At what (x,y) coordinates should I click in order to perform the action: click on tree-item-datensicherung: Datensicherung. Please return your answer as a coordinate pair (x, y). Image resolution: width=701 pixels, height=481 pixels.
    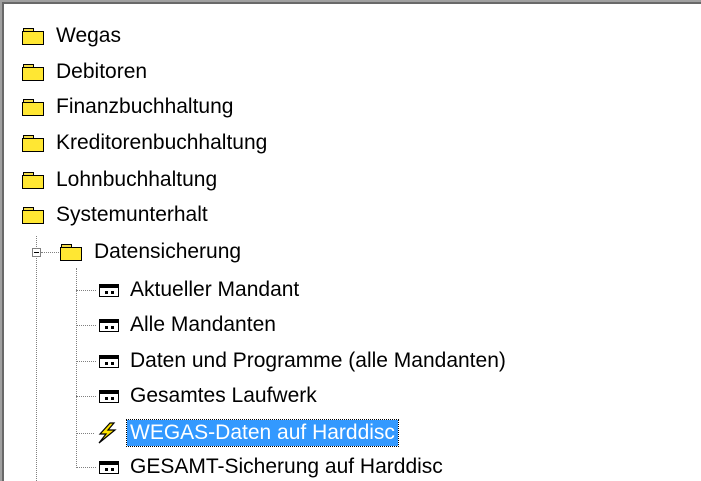
    Looking at the image, I should click on (152, 252).